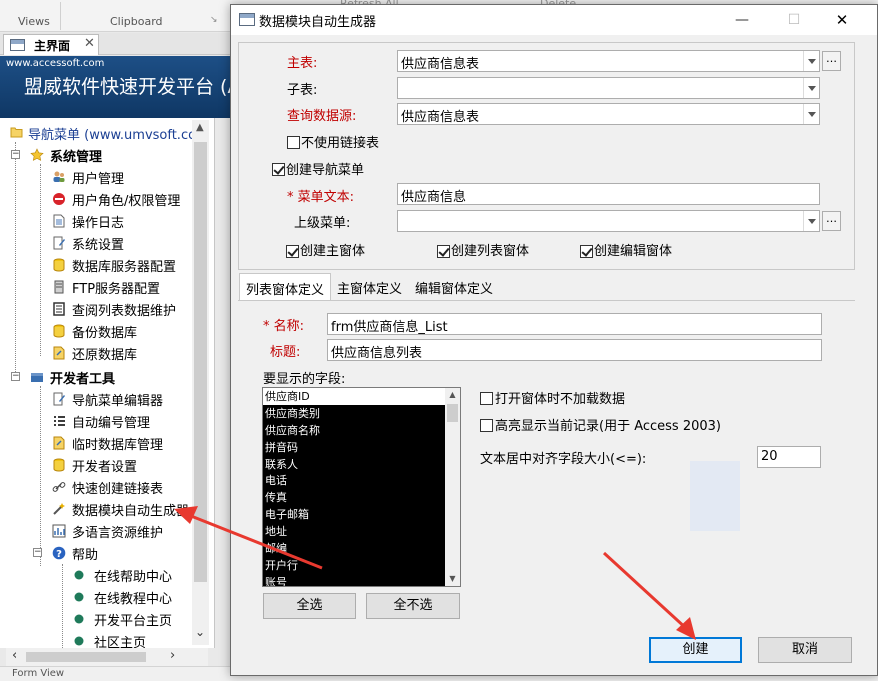 This screenshot has width=878, height=681. I want to click on tree-item-label: 用户角色/权限管理, so click(126, 201).